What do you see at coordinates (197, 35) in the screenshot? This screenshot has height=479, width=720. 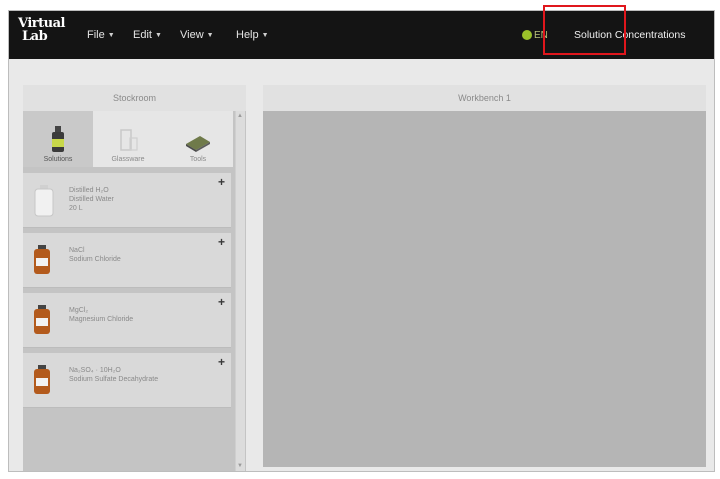 I see `menu-view: View ▼` at bounding box center [197, 35].